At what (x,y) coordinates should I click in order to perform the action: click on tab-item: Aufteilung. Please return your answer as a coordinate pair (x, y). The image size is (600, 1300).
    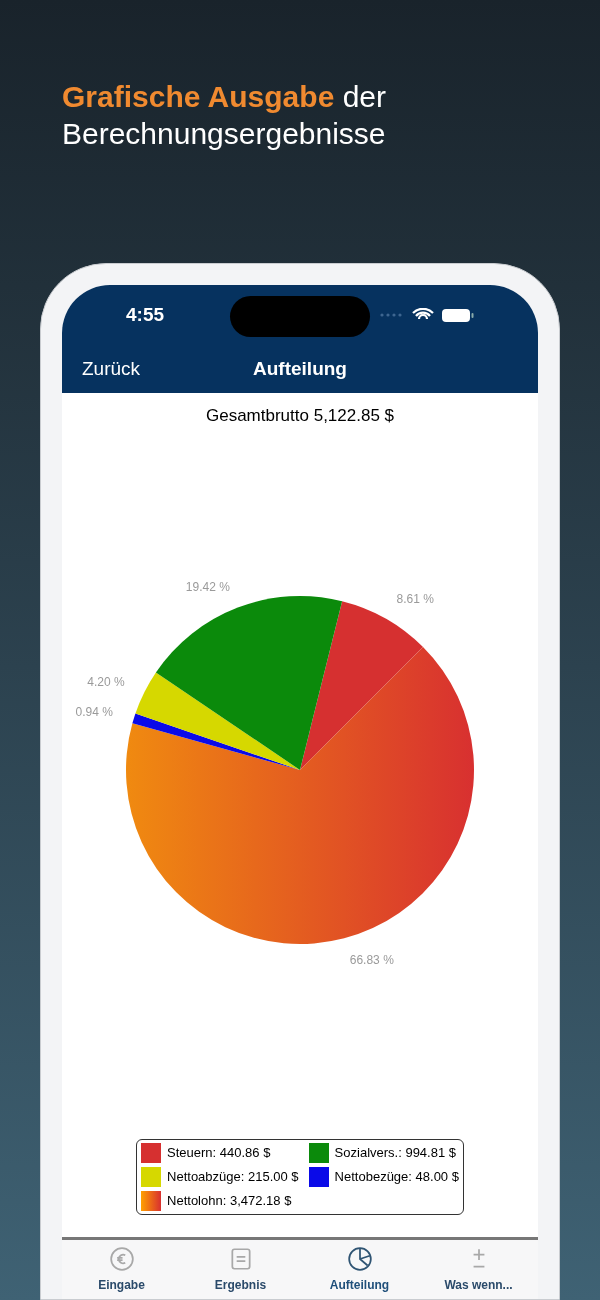
    Looking at the image, I should click on (359, 1270).